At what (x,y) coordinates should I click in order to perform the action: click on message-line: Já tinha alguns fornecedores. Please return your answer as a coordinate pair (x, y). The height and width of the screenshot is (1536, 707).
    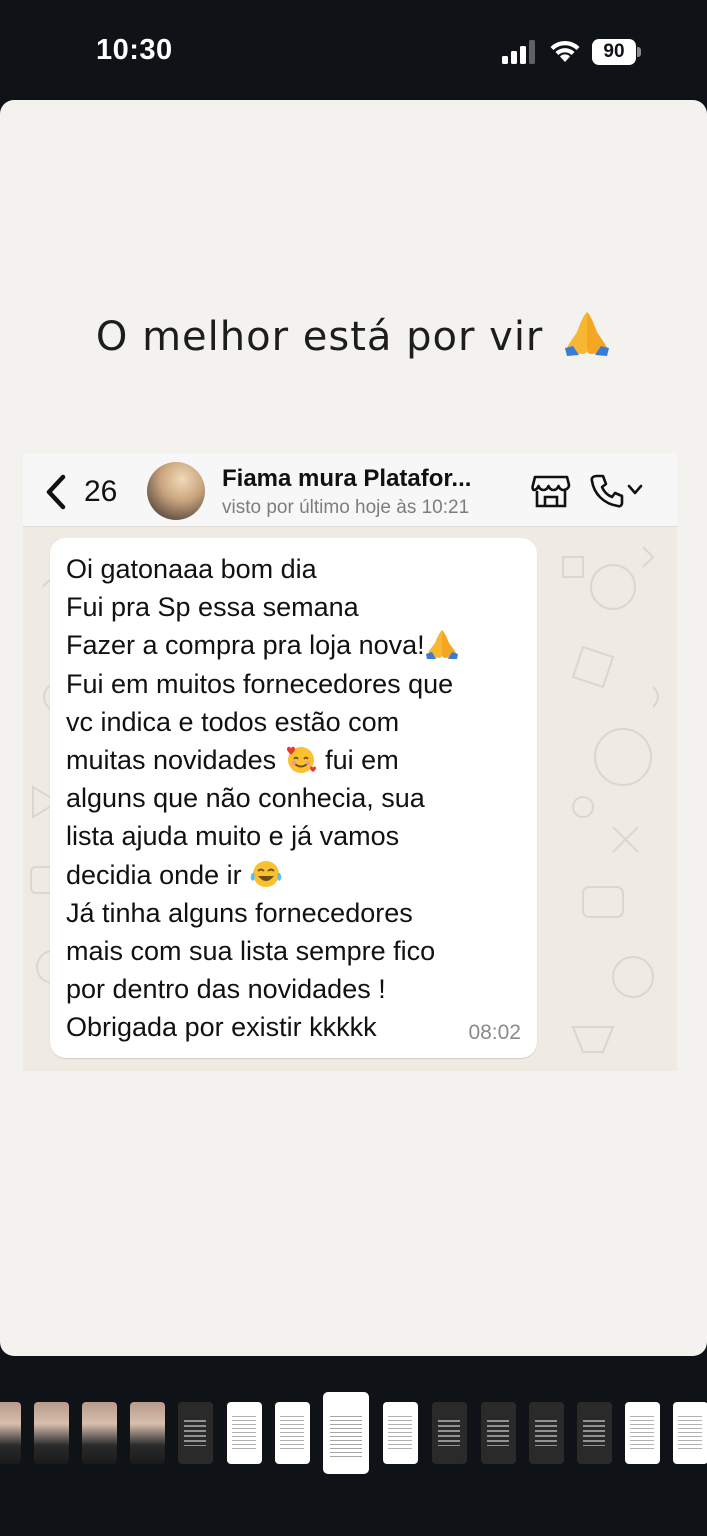
    Looking at the image, I should click on (239, 912).